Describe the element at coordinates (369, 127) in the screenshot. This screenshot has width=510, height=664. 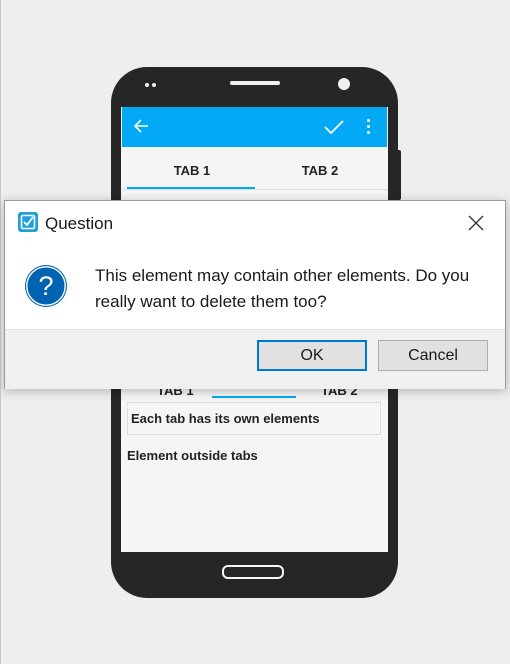
I see `more-vertical-icon` at that location.